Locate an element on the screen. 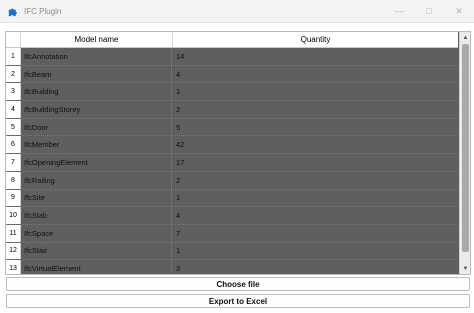 This screenshot has height=313, width=474. title-bar: IFC Plugin — □ ✕ is located at coordinates (237, 11).